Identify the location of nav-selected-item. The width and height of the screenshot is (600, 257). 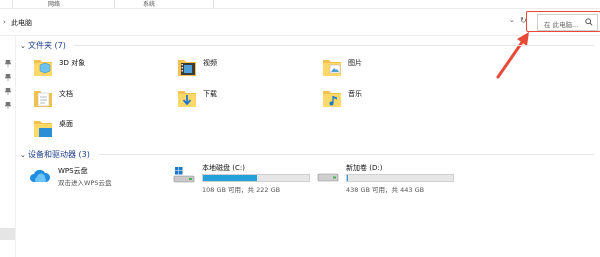
(7, 234).